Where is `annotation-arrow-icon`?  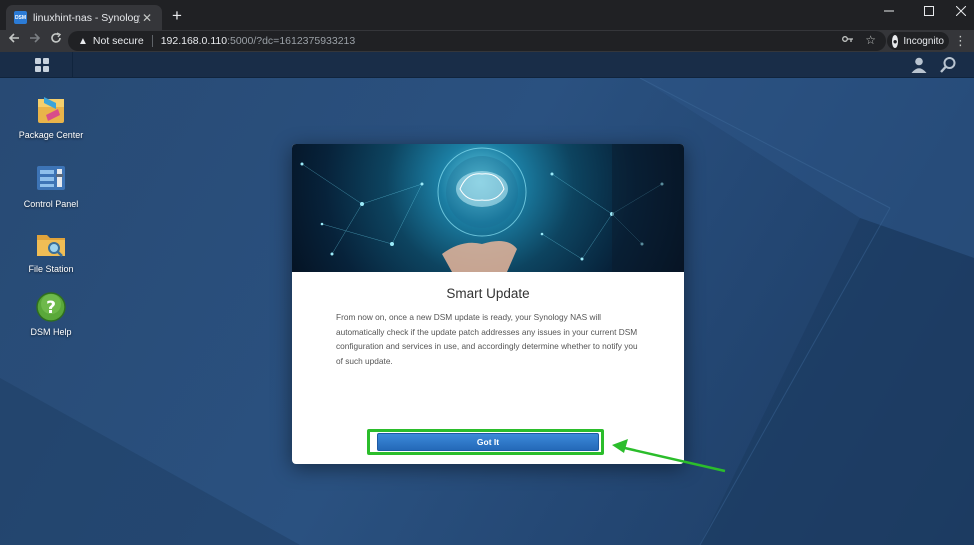
annotation-arrow-icon is located at coordinates (669, 456).